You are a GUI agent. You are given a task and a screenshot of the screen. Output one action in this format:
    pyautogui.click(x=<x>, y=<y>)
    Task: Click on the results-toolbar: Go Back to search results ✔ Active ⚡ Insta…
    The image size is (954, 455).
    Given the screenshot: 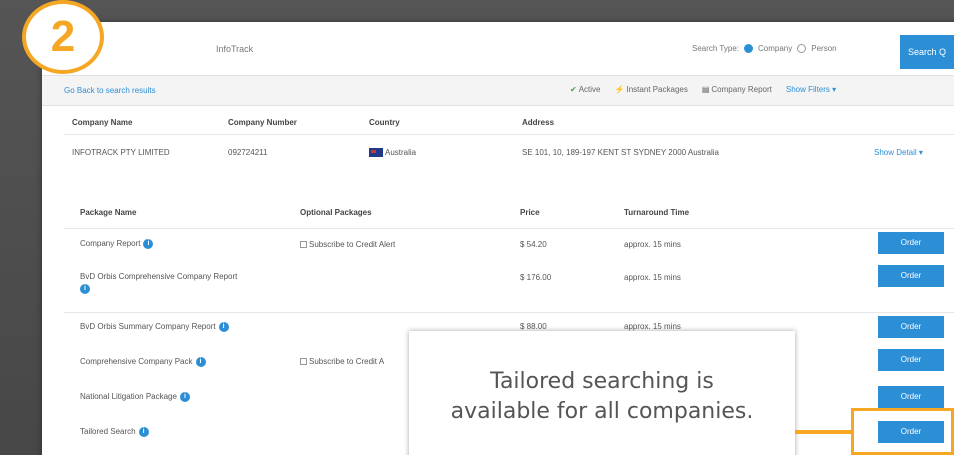 What is the action you would take?
    pyautogui.click(x=498, y=91)
    